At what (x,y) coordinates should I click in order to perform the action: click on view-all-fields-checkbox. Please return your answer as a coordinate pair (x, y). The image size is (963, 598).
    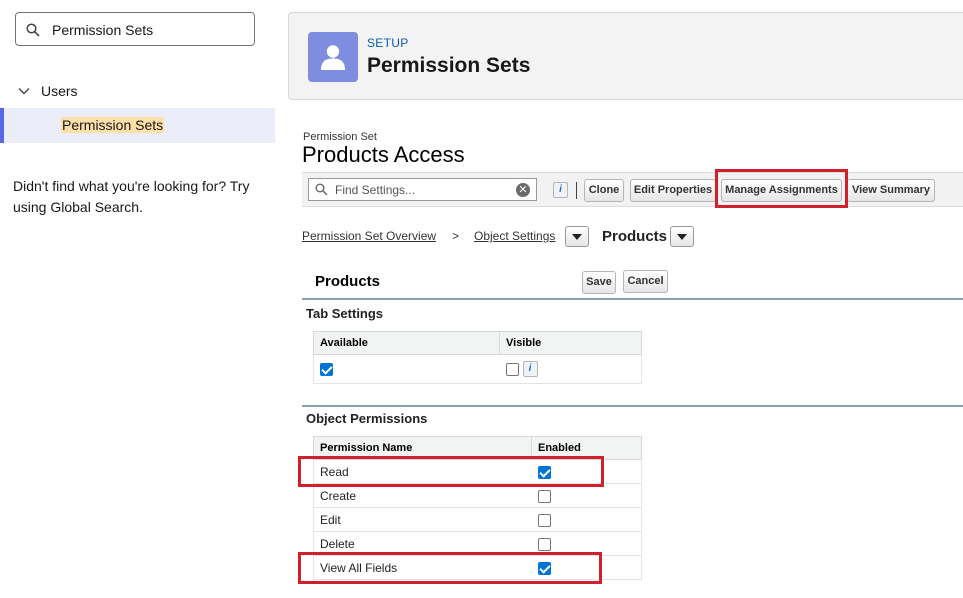
    Looking at the image, I should click on (544, 568).